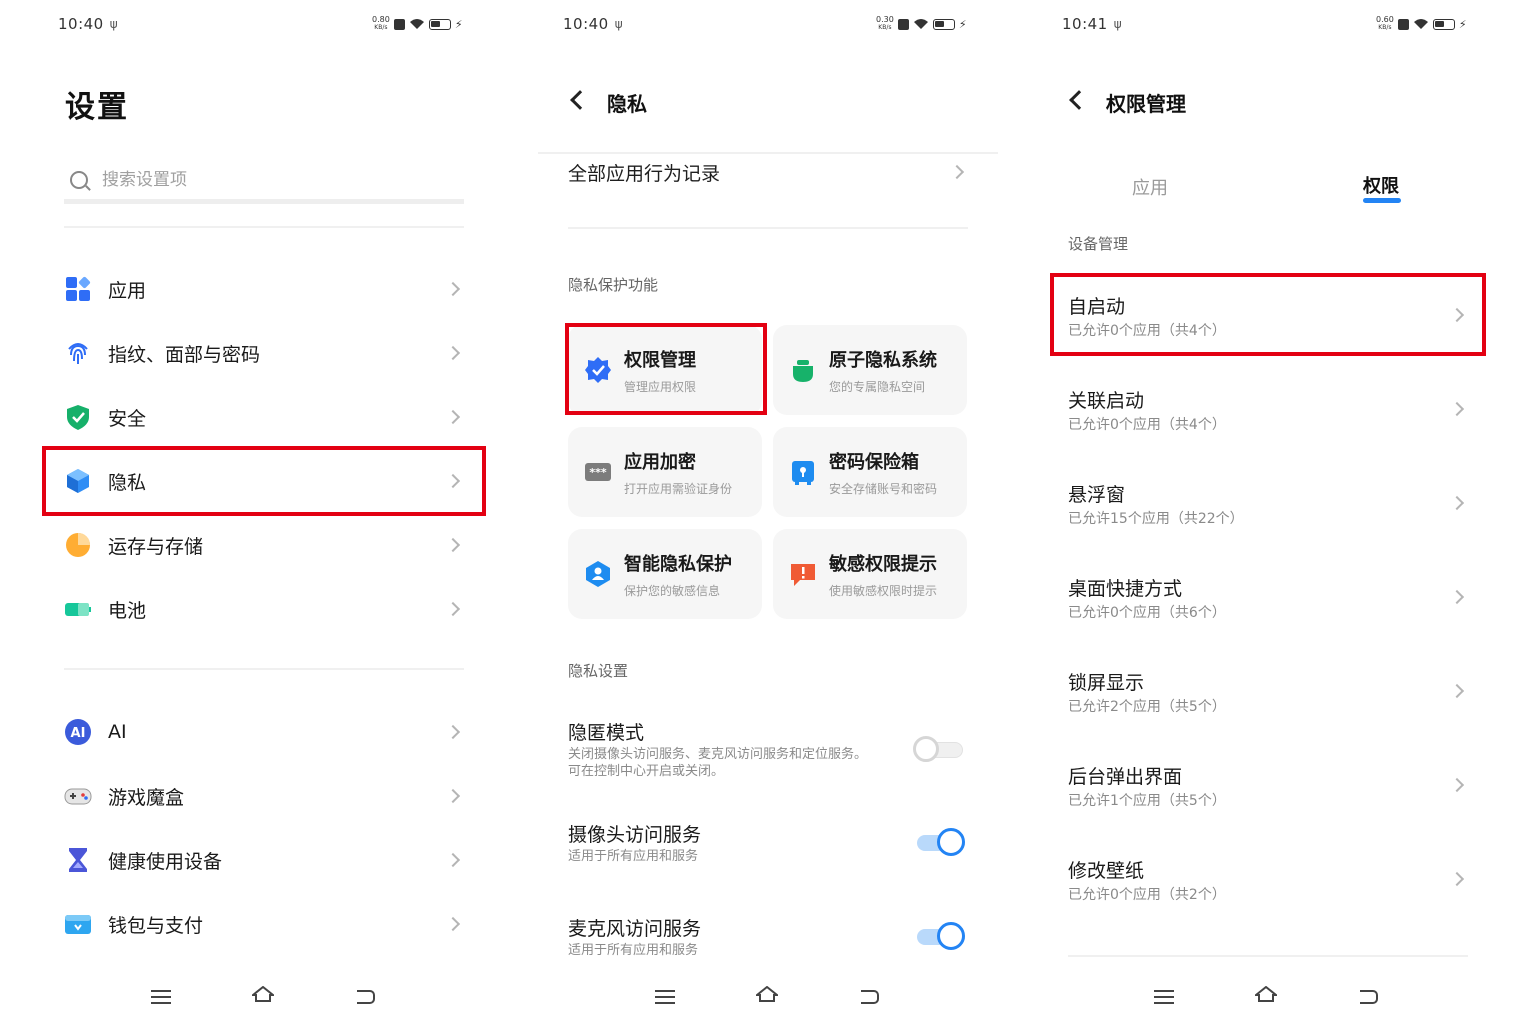 This screenshot has height=1024, width=1536. I want to click on ai-icon: AI, so click(78, 732).